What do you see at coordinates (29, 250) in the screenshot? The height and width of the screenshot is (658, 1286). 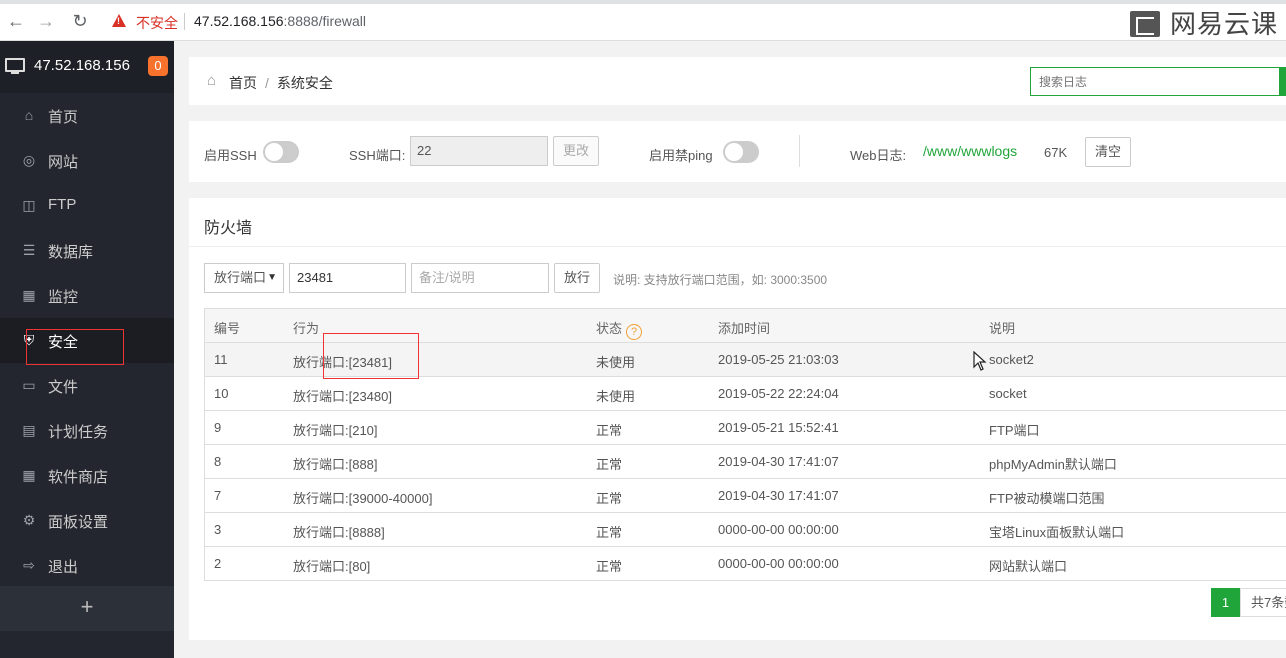 I see `database-icon: ☰` at bounding box center [29, 250].